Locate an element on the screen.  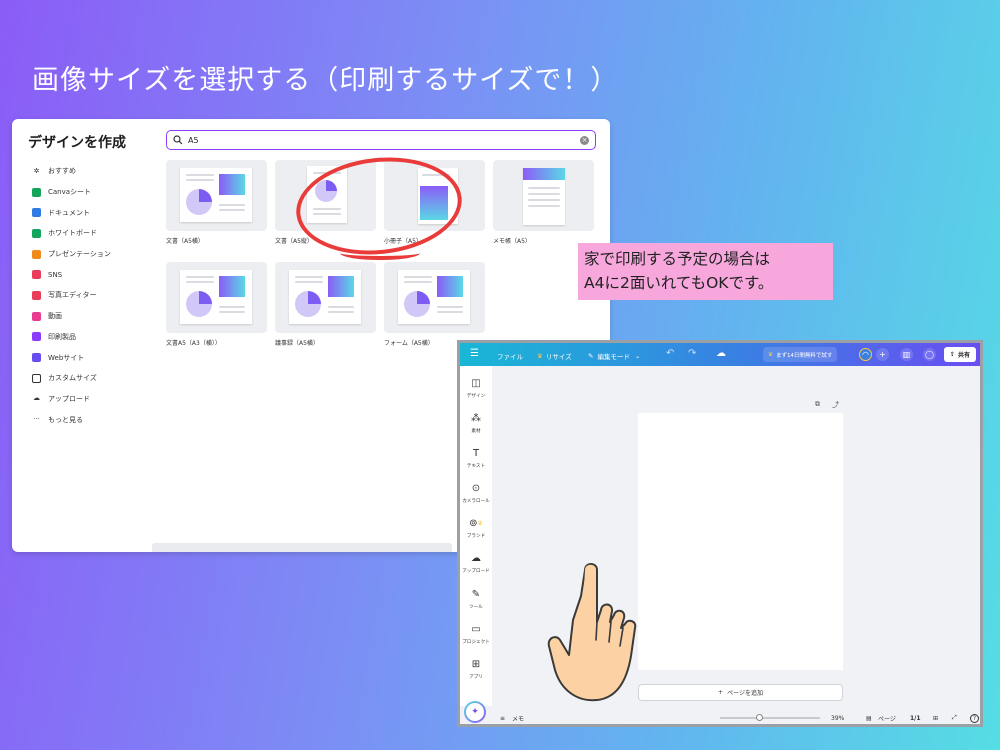
duplicate-page-icon: ⧉ is located at coordinates (817, 404).